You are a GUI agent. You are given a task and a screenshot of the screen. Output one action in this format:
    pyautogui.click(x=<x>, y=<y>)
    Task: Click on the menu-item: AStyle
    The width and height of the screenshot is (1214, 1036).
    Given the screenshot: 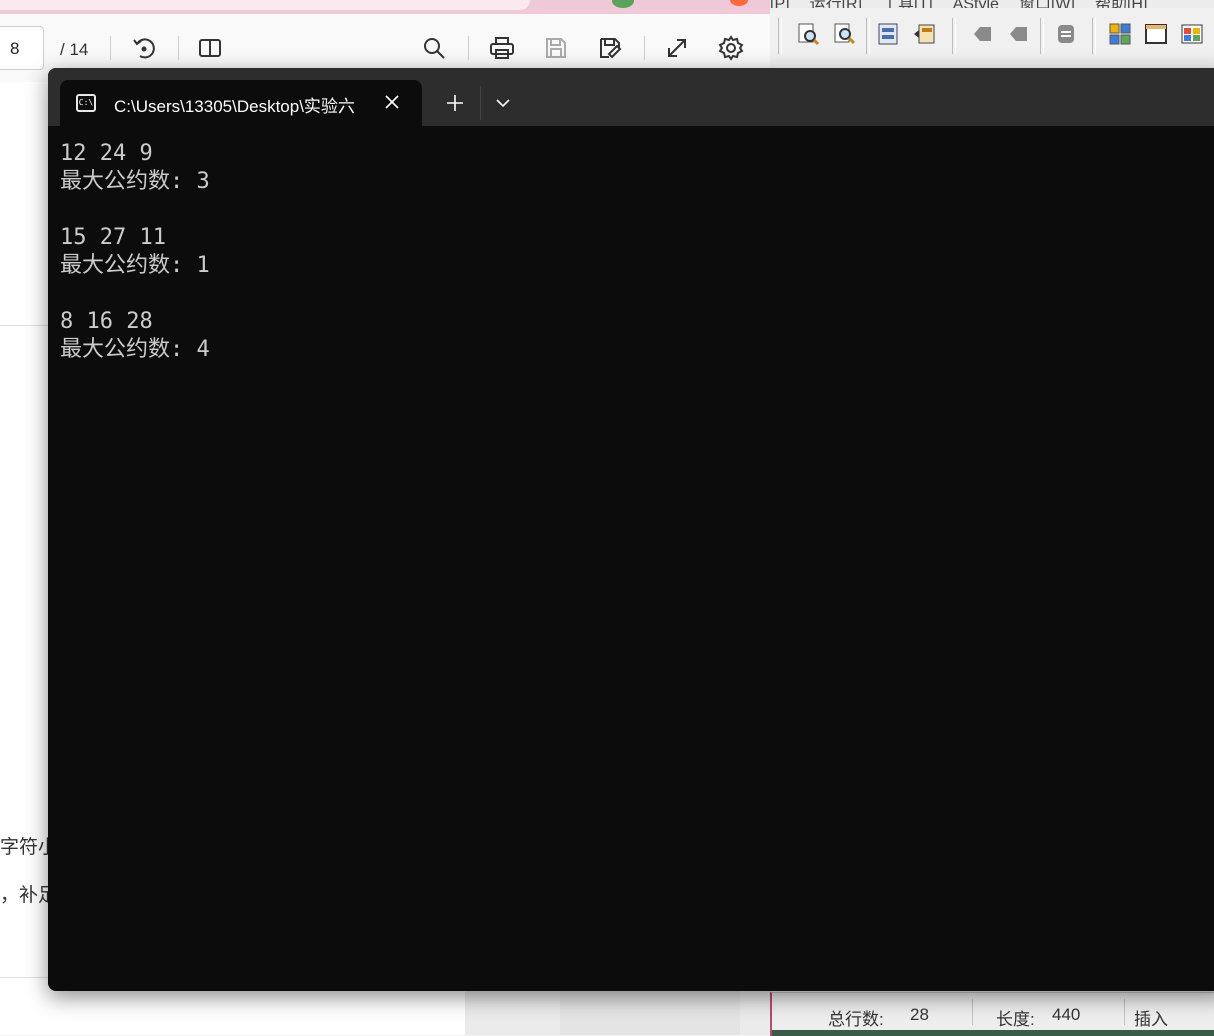 What is the action you would take?
    pyautogui.click(x=976, y=4)
    